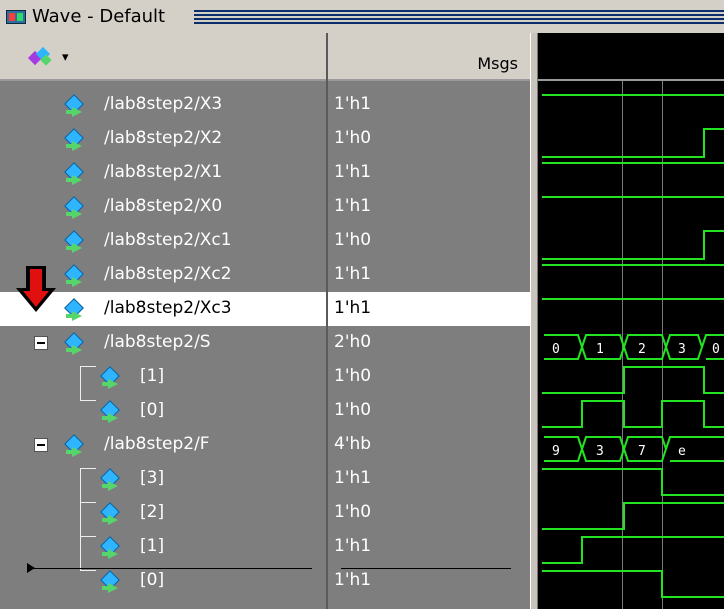  I want to click on signal-name: /lab8step2/X1, so click(163, 172).